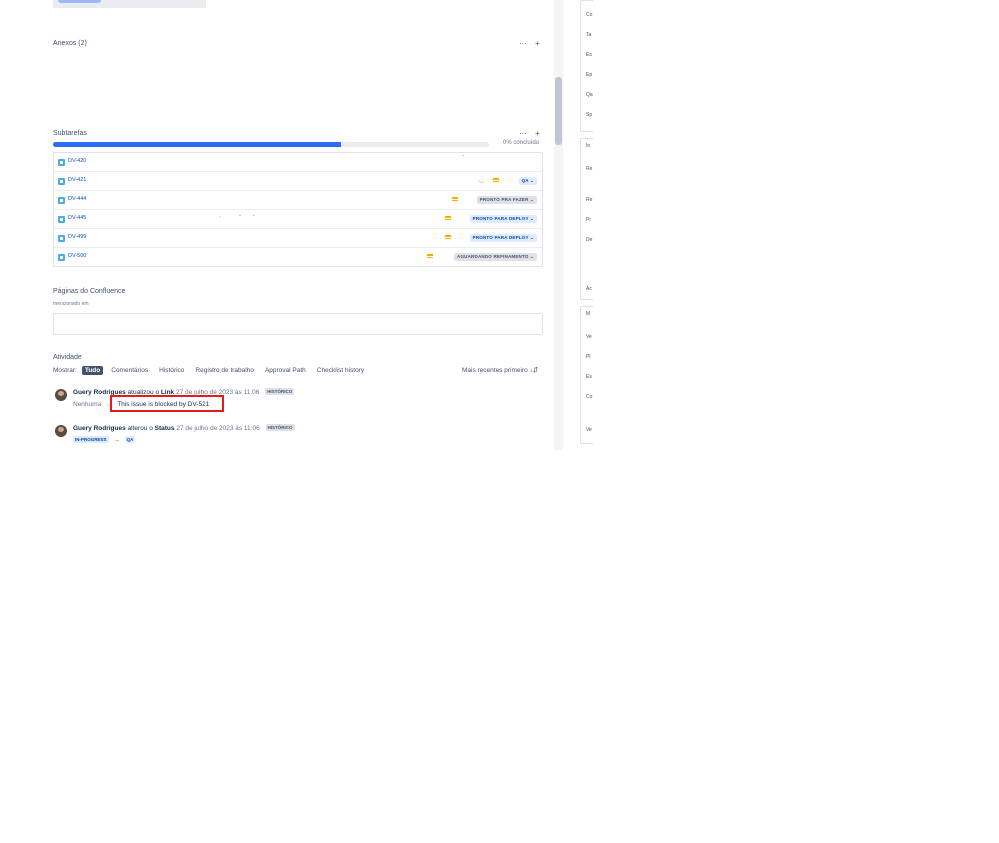  What do you see at coordinates (70, 133) in the screenshot?
I see `subtasks-title: Subtarefas` at bounding box center [70, 133].